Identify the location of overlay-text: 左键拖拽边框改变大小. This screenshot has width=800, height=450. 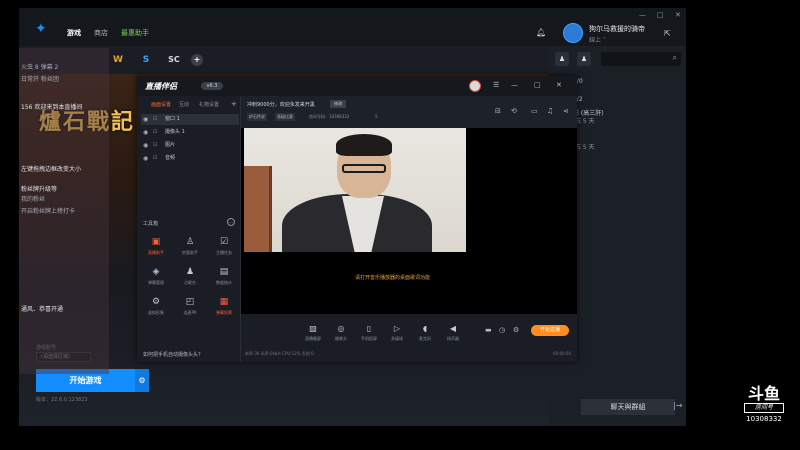
(51, 169).